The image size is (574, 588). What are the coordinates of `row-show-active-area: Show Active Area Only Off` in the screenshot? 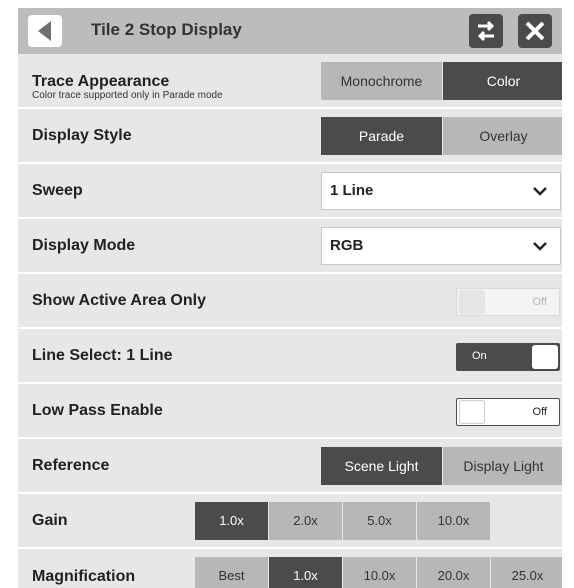 It's located at (290, 301).